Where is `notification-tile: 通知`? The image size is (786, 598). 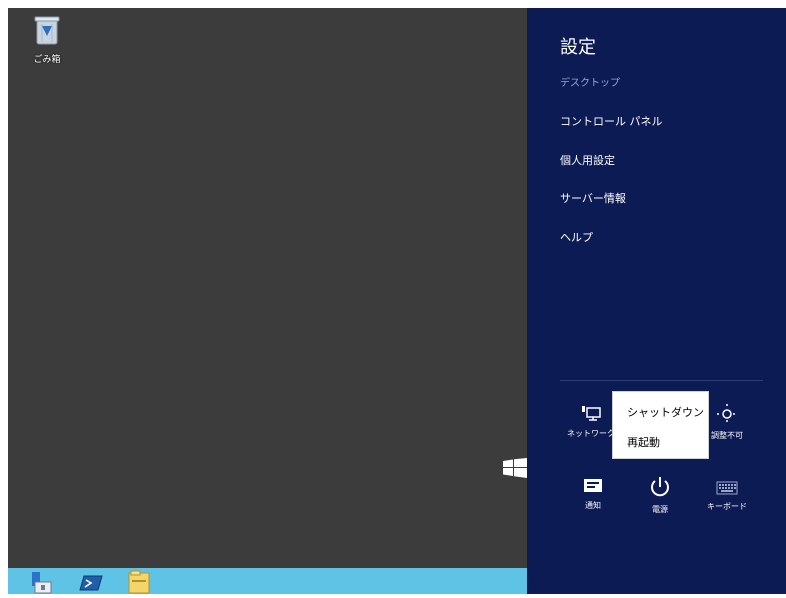 notification-tile: 通知 is located at coordinates (593, 494).